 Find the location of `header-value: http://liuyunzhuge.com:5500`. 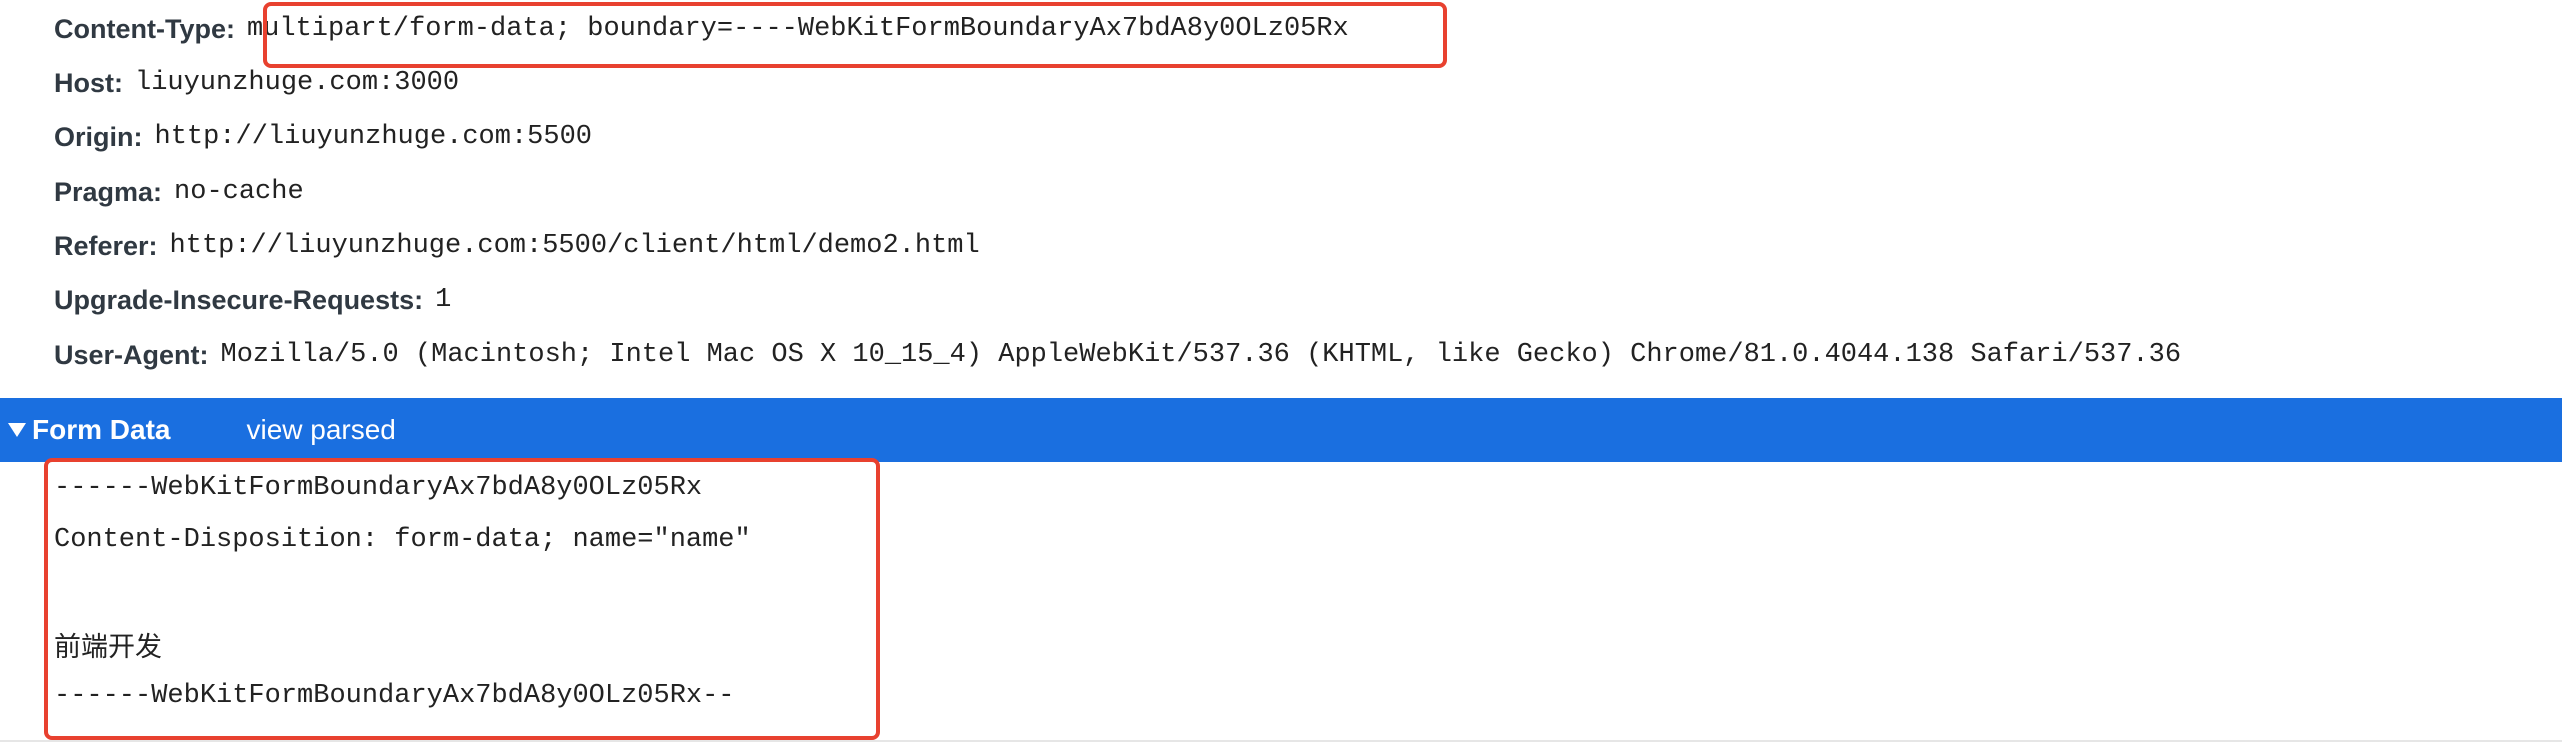

header-value: http://liuyunzhuge.com:5500 is located at coordinates (373, 137).